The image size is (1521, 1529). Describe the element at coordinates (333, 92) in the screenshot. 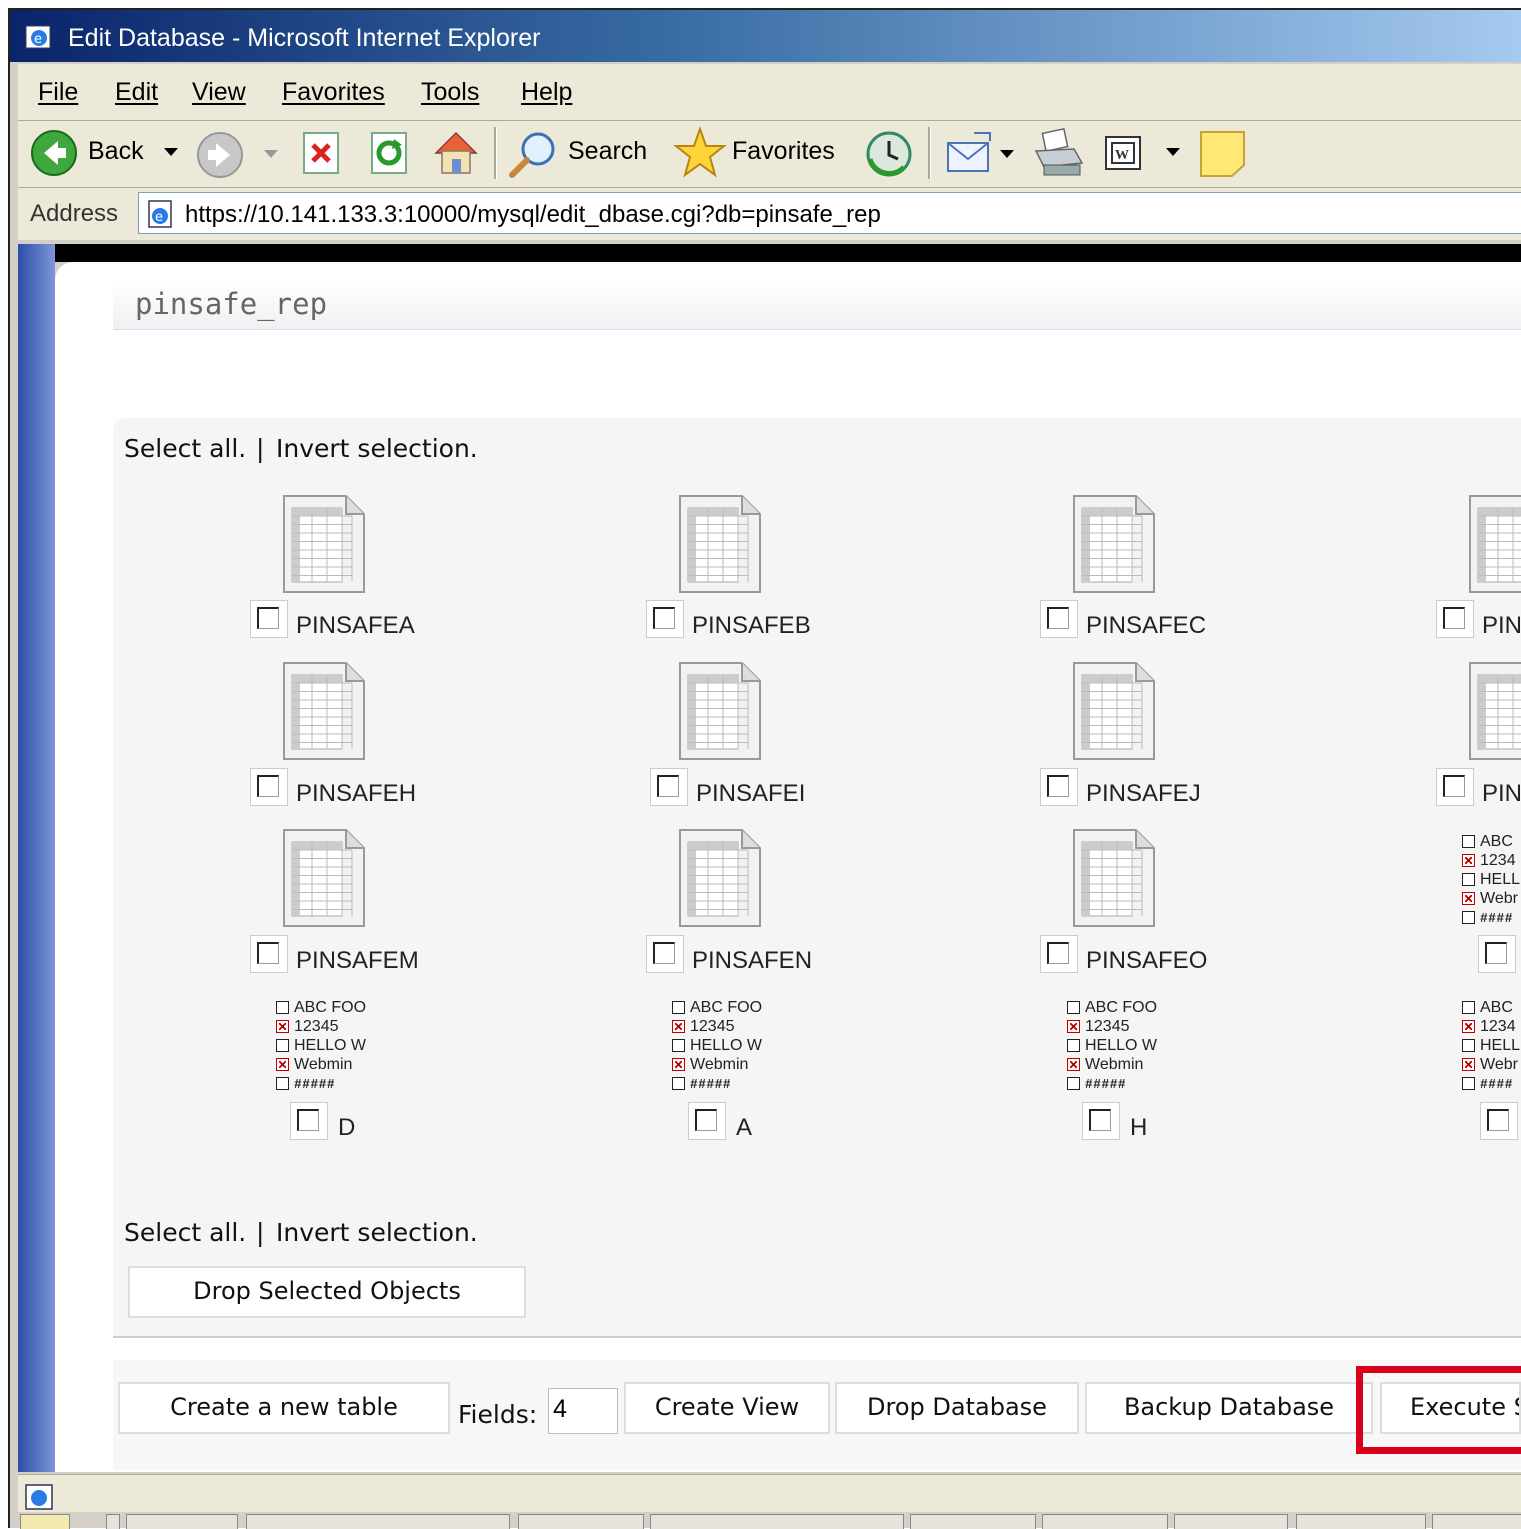

I see `menu-favorites: Favorites` at that location.